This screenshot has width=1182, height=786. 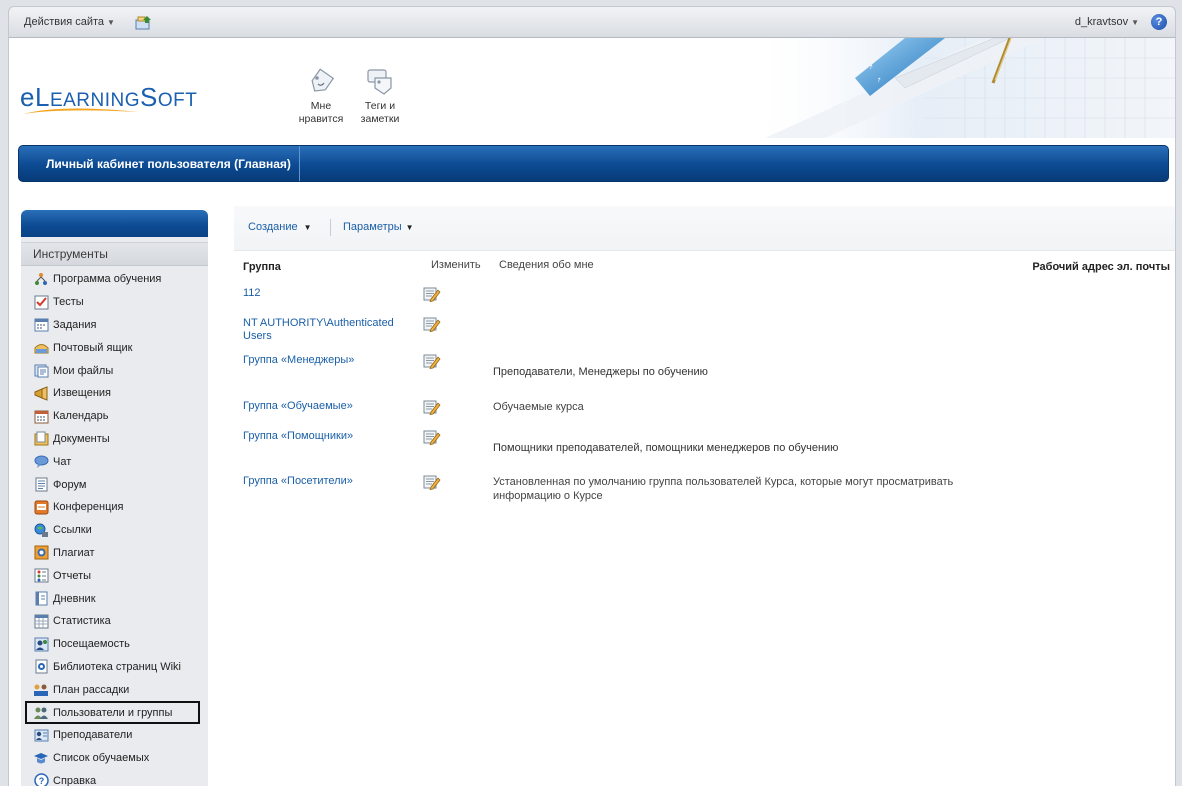 I want to click on create-label: Создание, so click(x=273, y=227).